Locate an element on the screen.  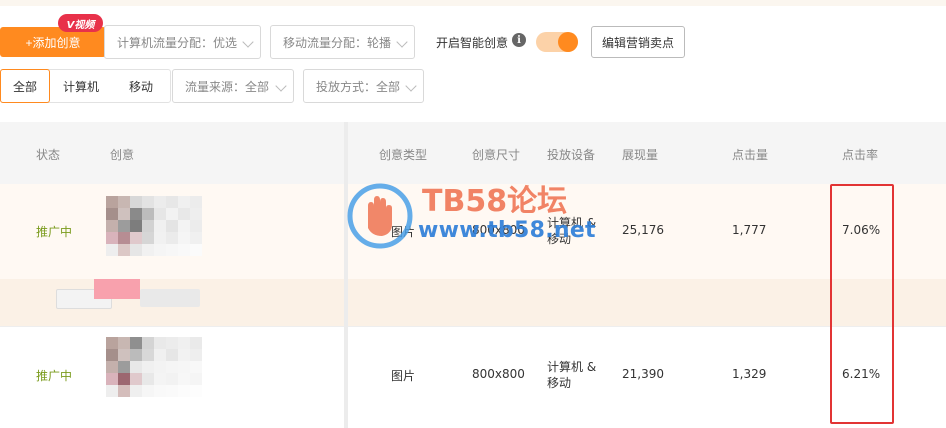
impressions-value: 21,390 is located at coordinates (643, 374).